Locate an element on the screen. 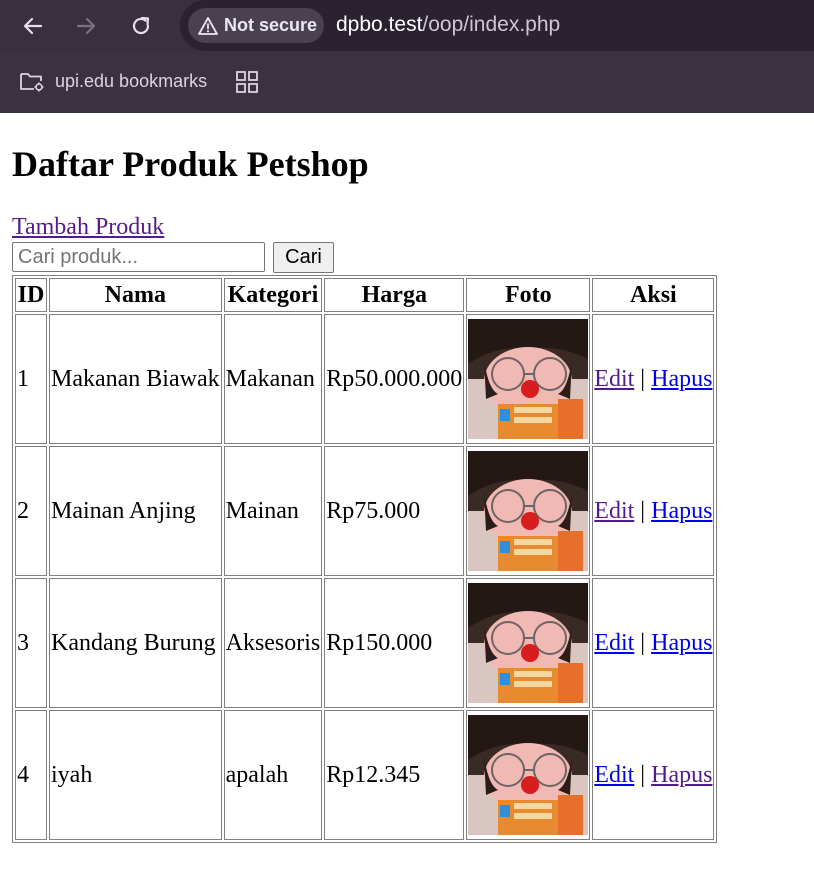 This screenshot has width=814, height=893. cell-id: 1 is located at coordinates (31, 379).